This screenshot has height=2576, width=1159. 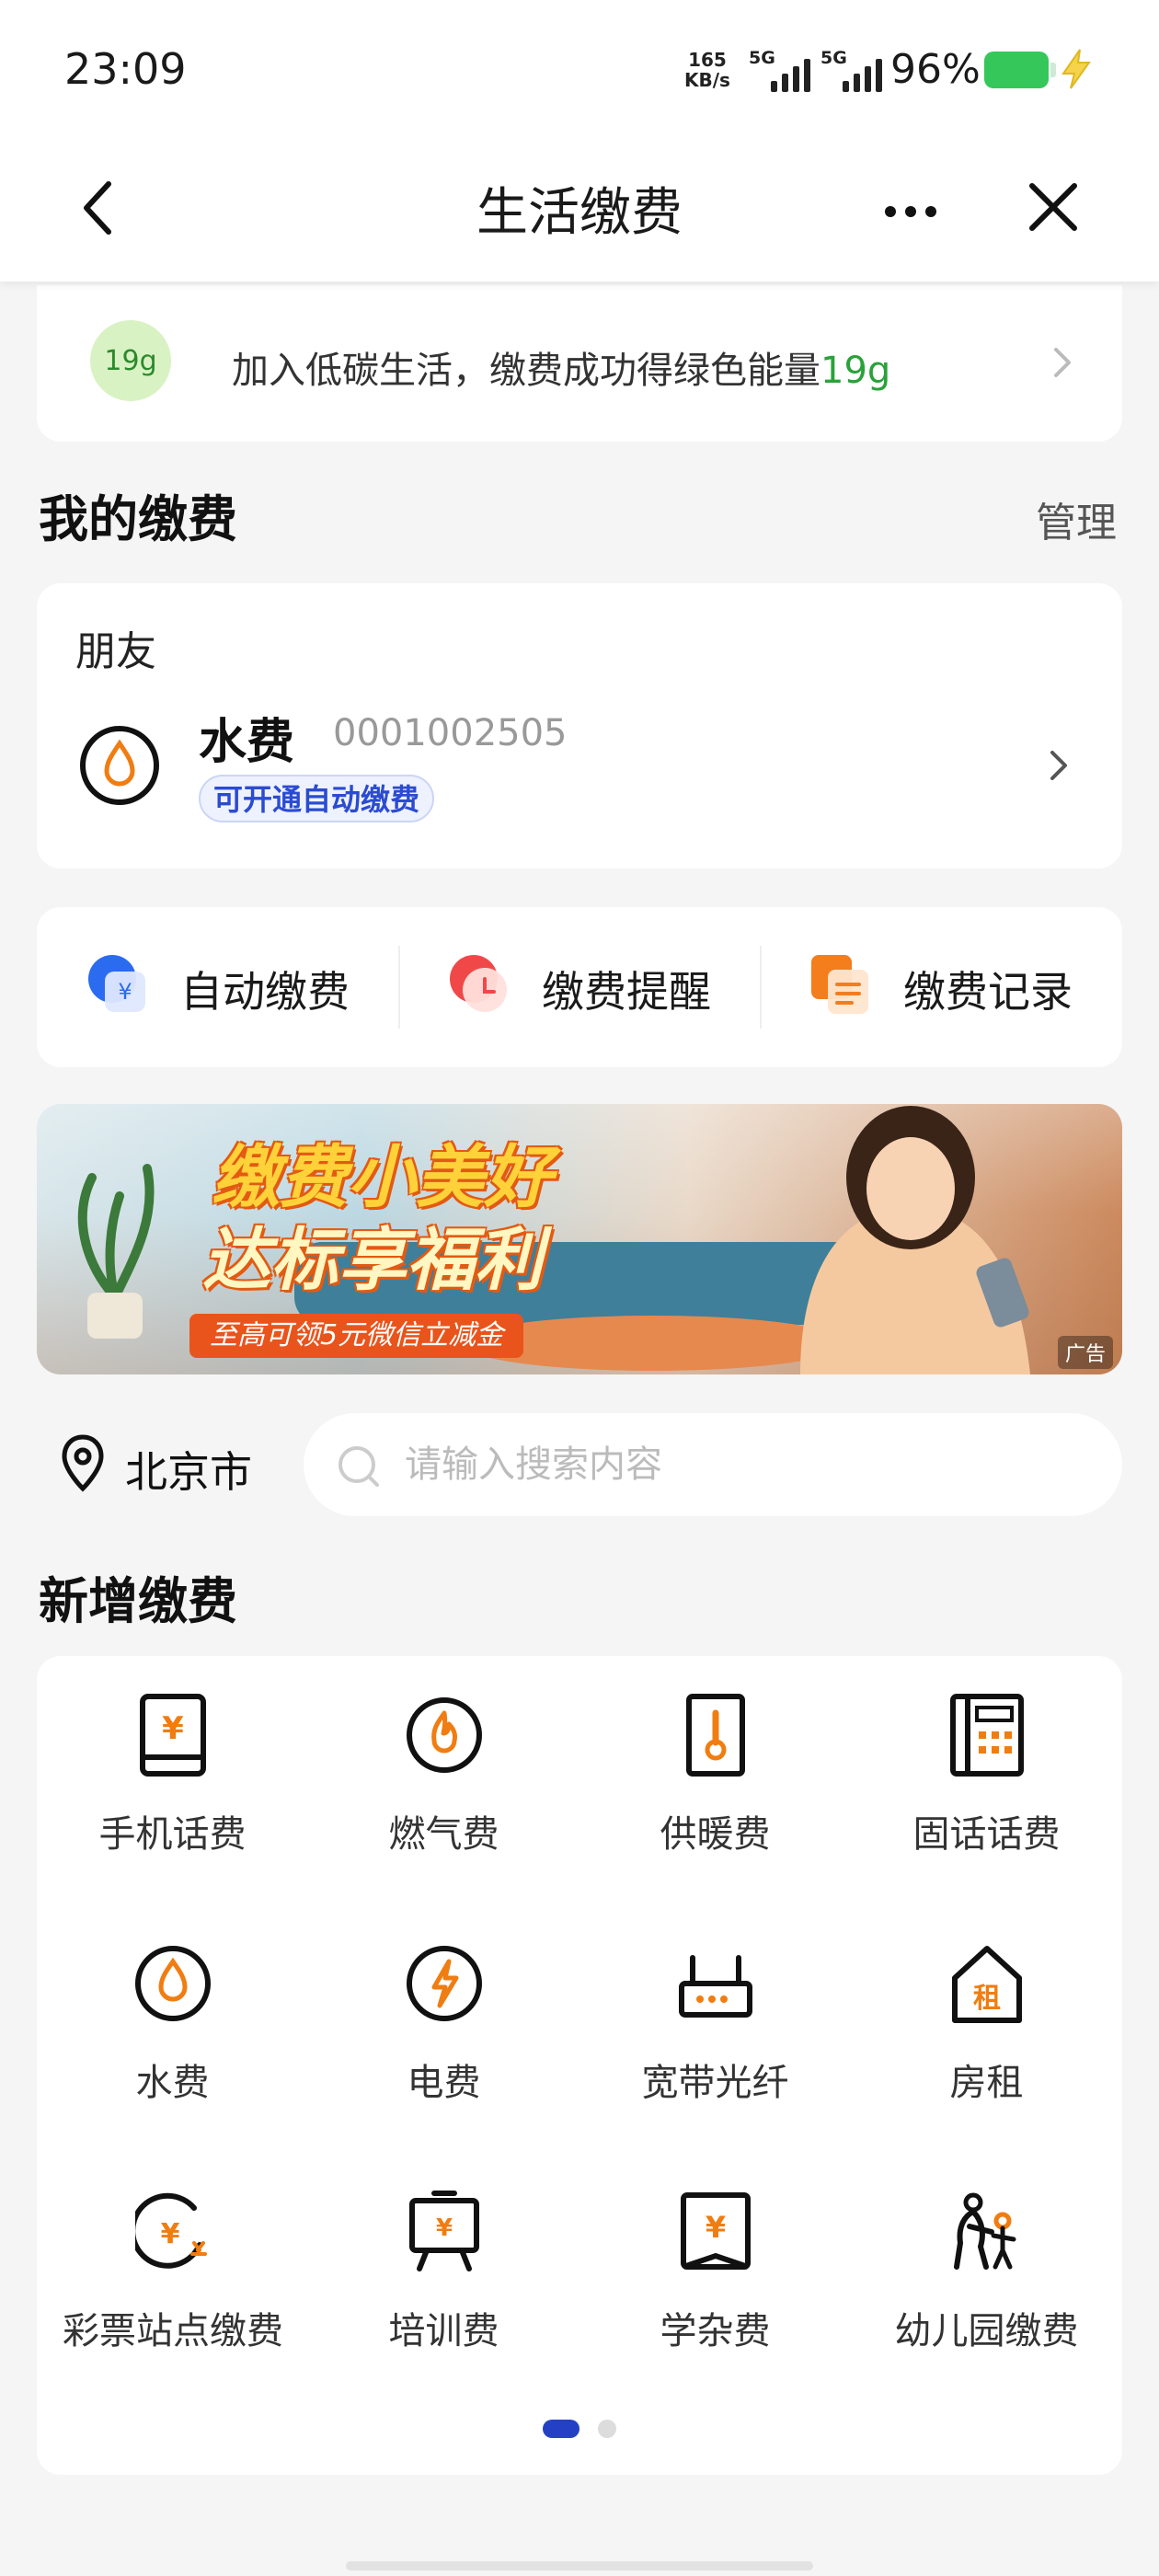 What do you see at coordinates (444, 1735) in the screenshot?
I see `gas-flame-icon` at bounding box center [444, 1735].